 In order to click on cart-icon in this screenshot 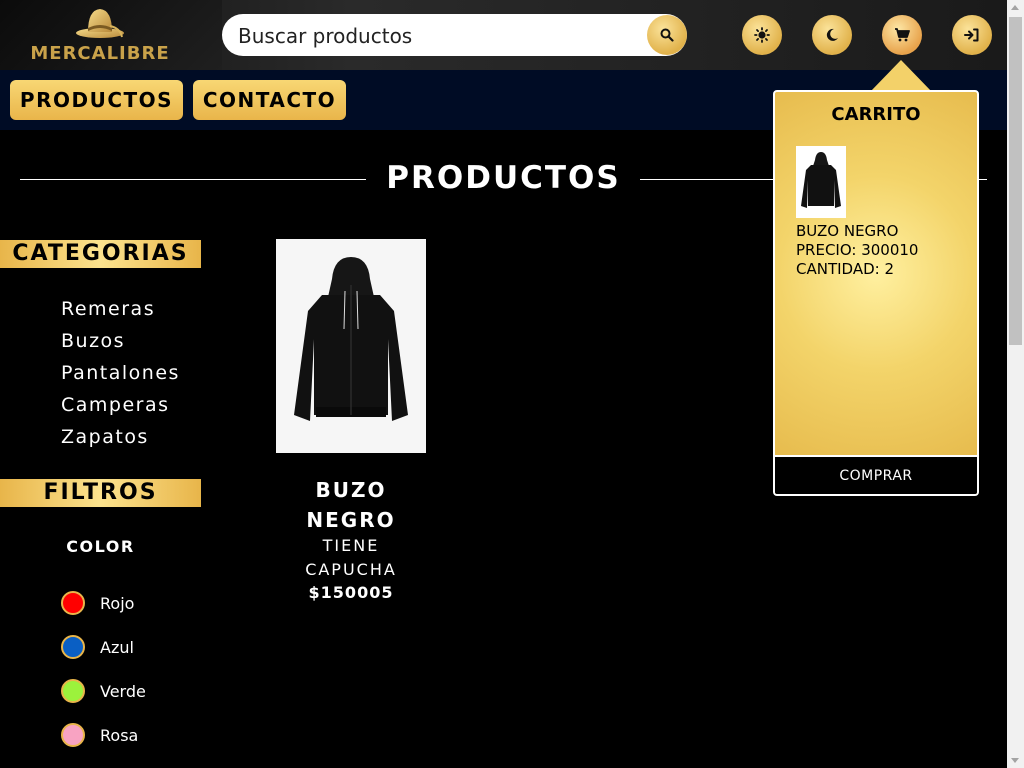, I will do `click(902, 35)`.